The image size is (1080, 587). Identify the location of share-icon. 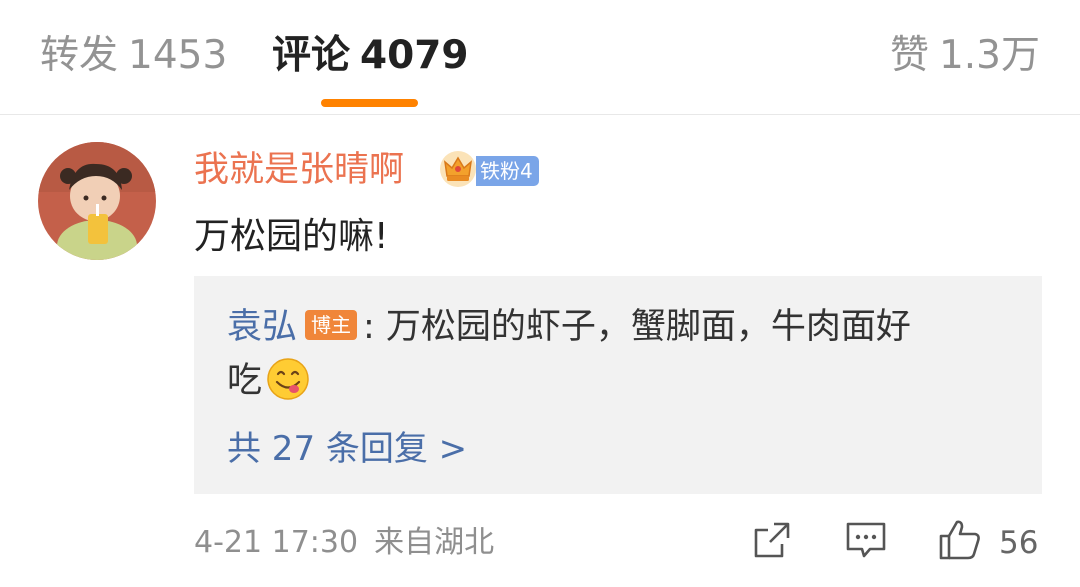
(772, 540).